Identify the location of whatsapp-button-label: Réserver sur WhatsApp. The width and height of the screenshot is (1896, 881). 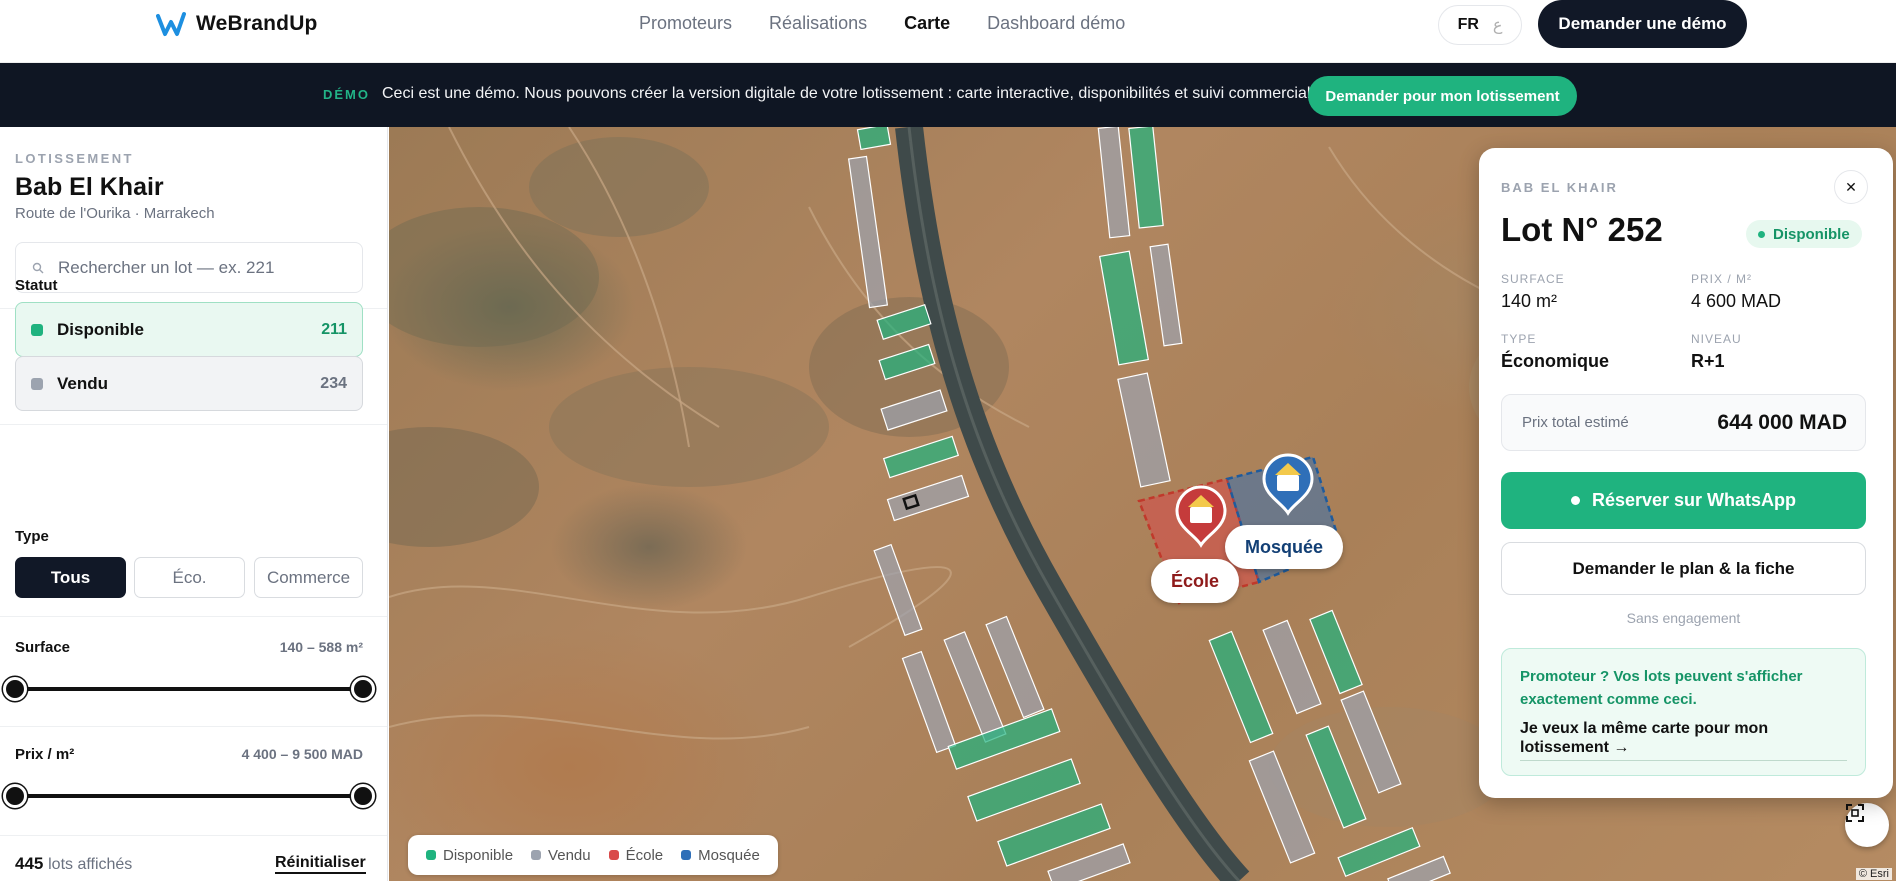
(1694, 500).